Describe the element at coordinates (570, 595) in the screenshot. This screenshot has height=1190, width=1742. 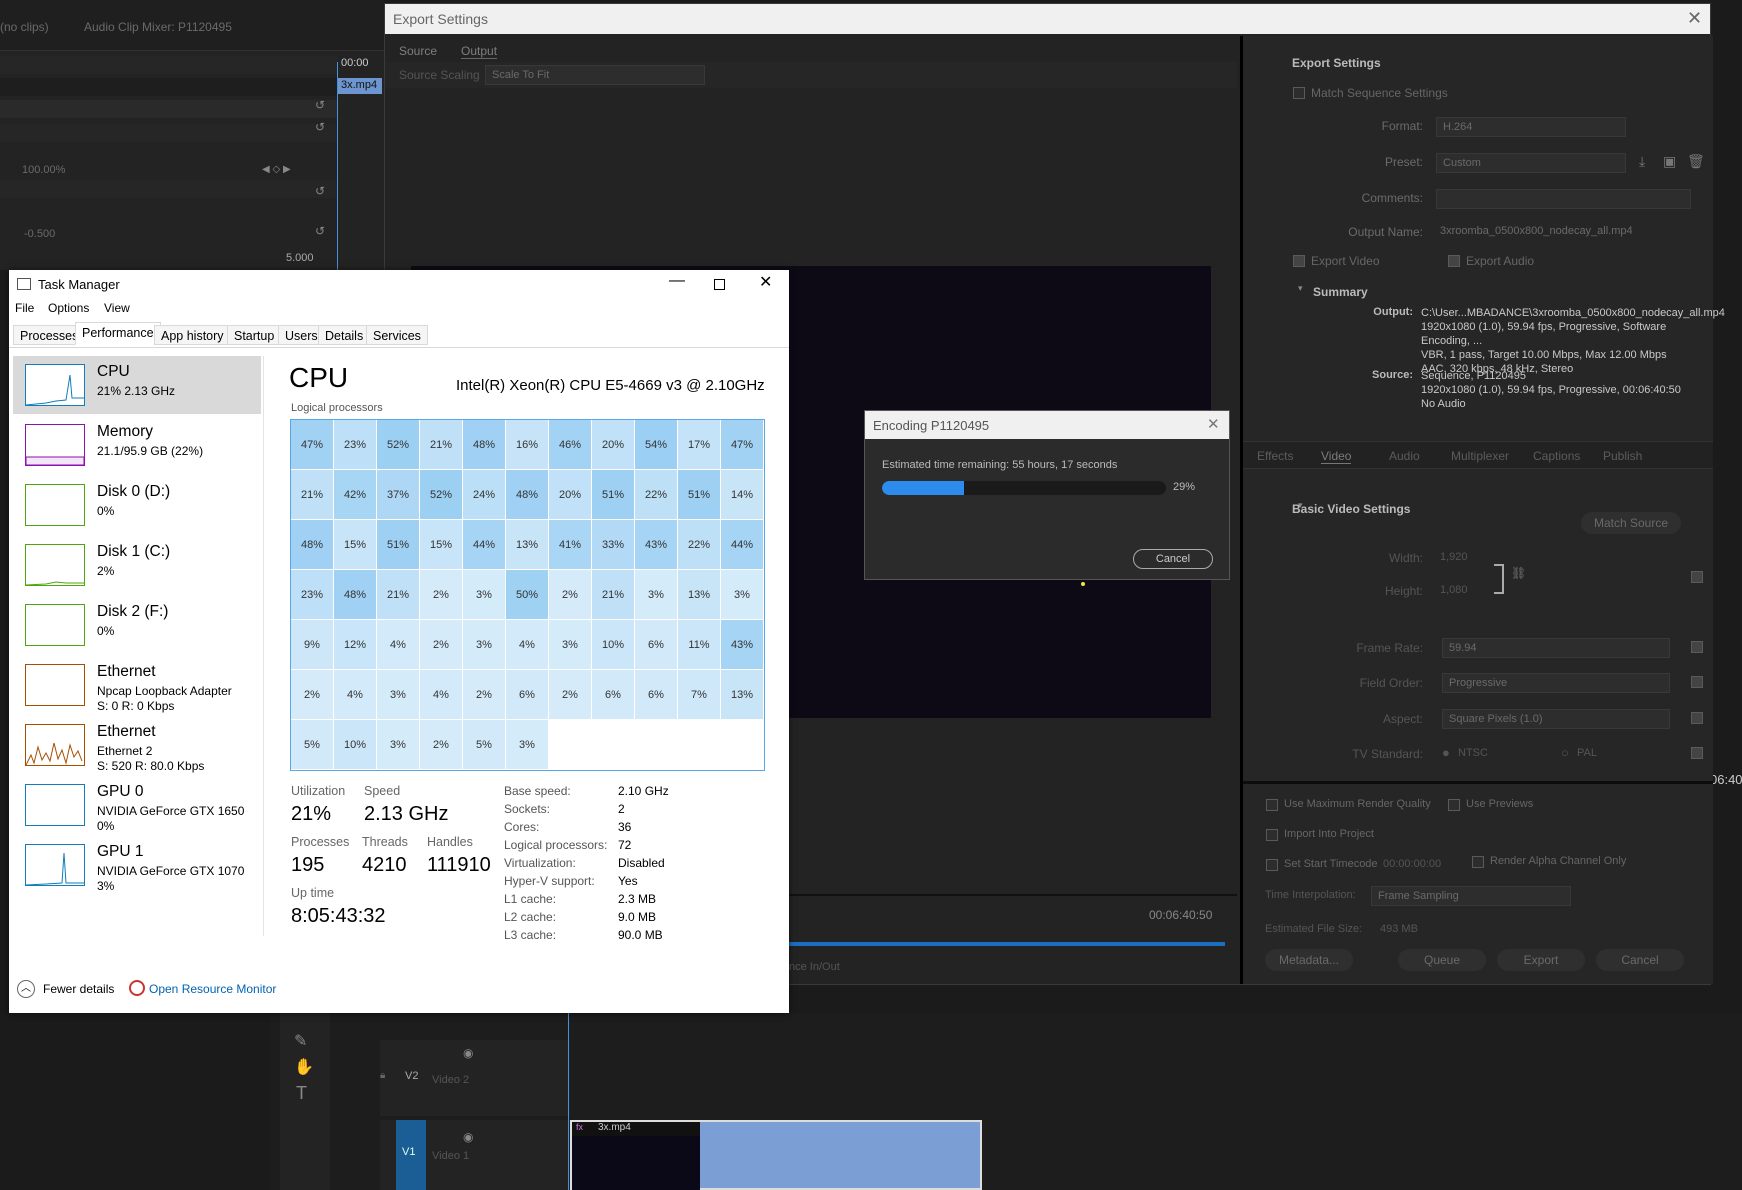
I see `logical-processor-cell: 2%` at that location.